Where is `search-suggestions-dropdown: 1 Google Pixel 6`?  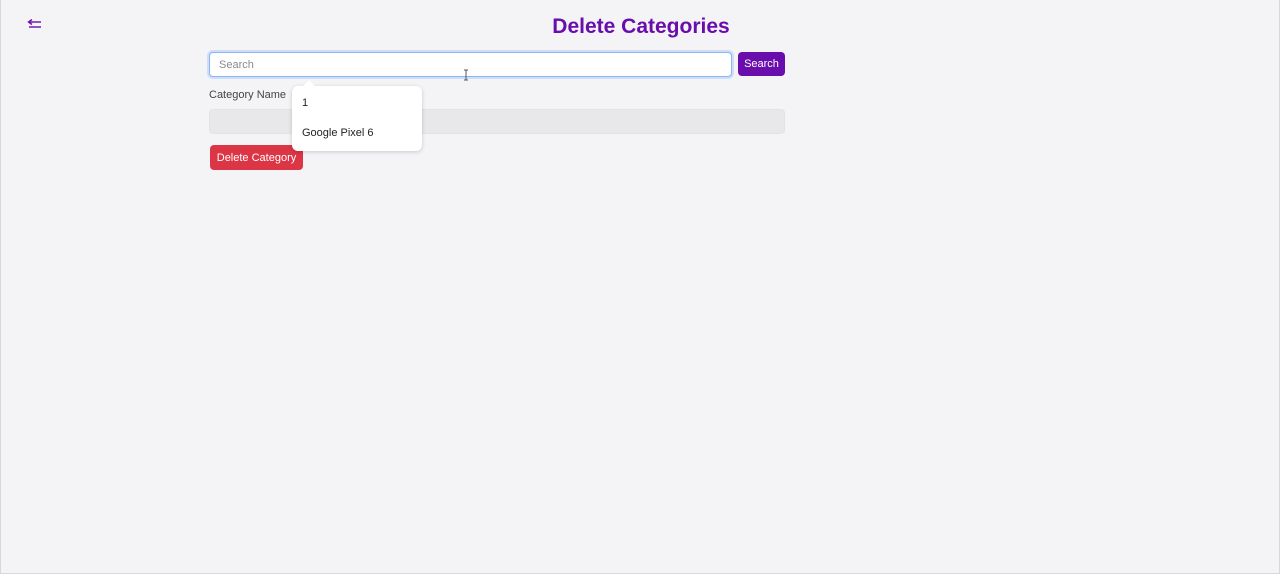 search-suggestions-dropdown: 1 Google Pixel 6 is located at coordinates (357, 115).